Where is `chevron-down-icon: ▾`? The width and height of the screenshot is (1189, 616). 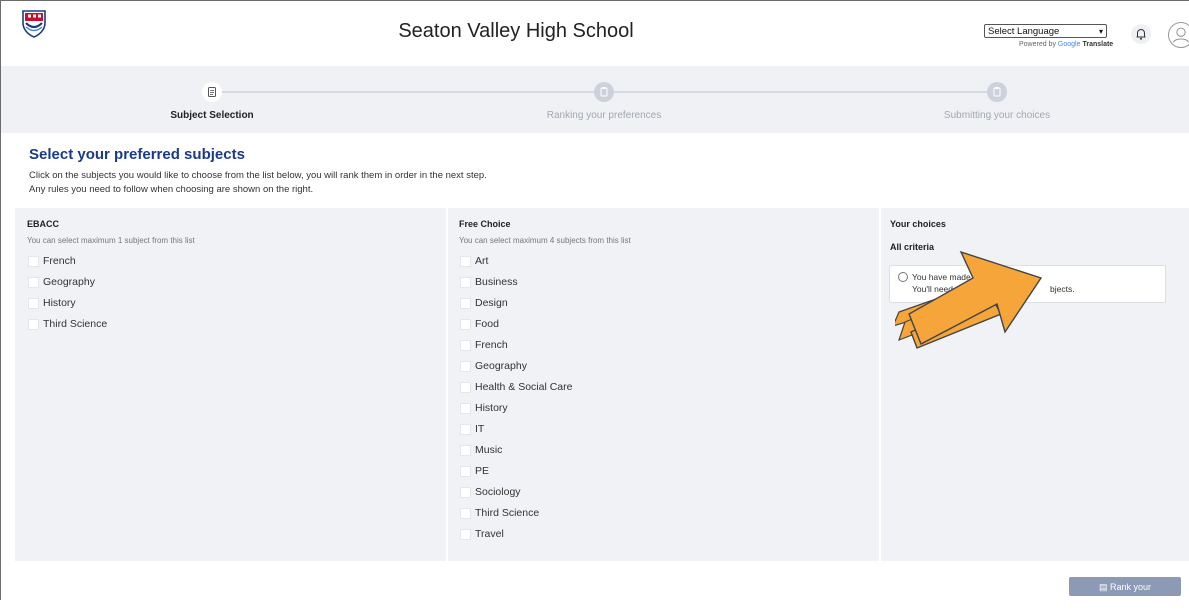
chevron-down-icon: ▾ is located at coordinates (1100, 31).